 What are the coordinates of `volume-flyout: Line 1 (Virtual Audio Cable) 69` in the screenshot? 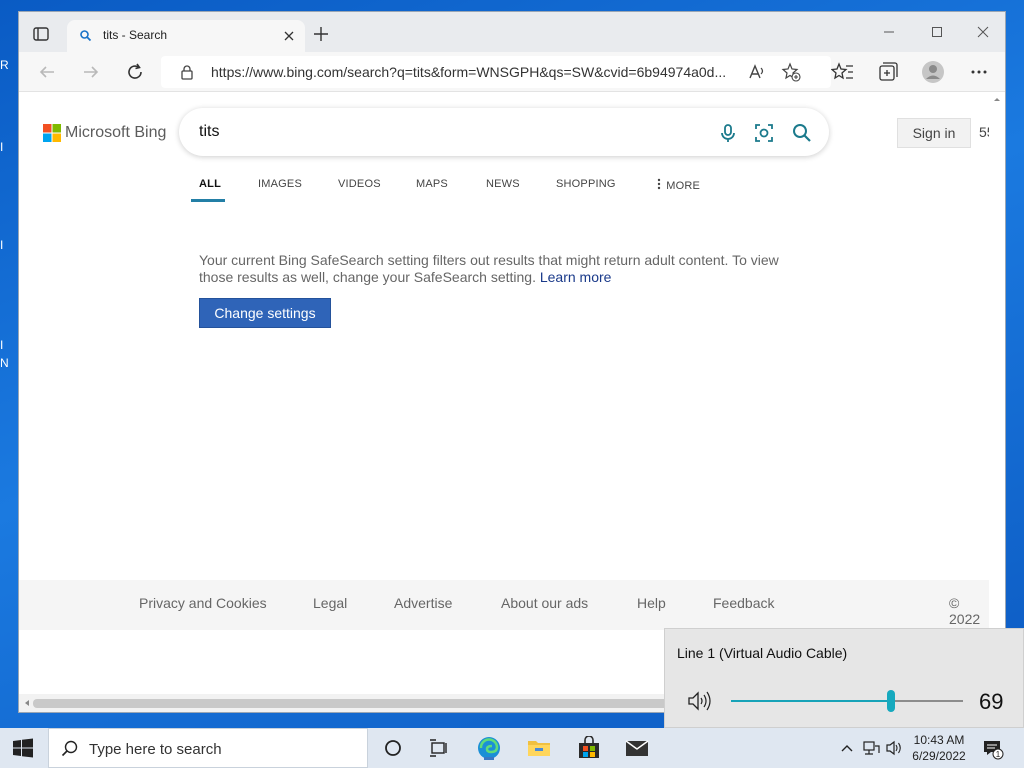 It's located at (844, 678).